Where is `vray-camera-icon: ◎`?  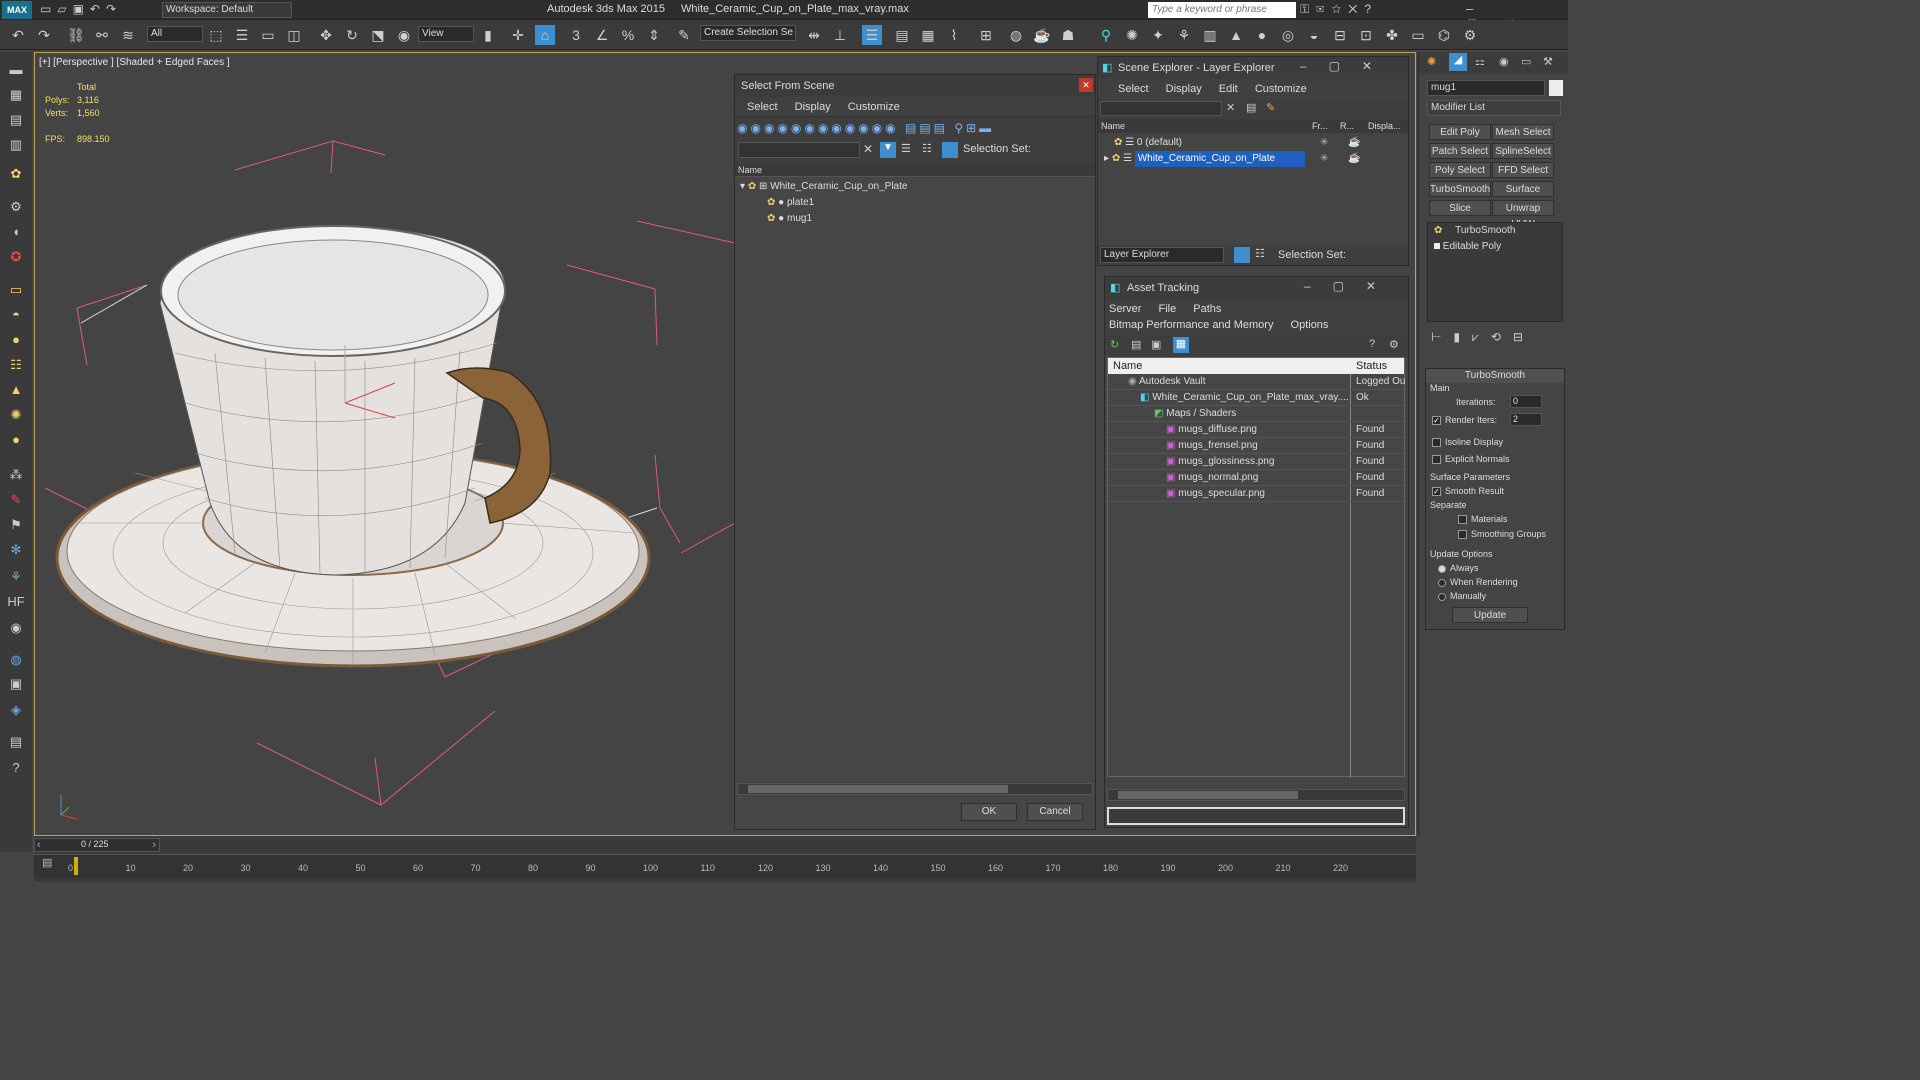
vray-camera-icon: ◎ is located at coordinates (1288, 35).